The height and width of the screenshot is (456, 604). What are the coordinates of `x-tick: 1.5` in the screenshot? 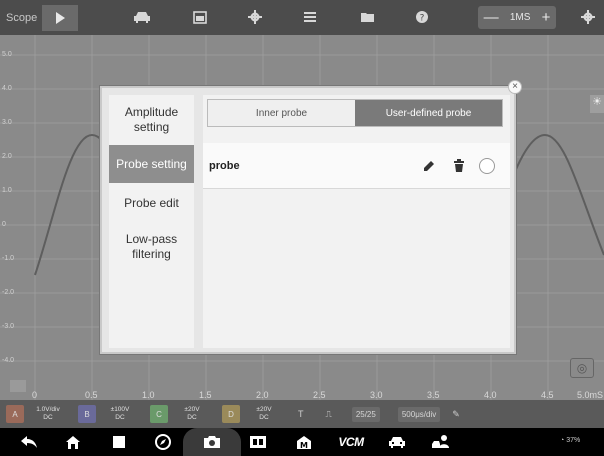 It's located at (205, 395).